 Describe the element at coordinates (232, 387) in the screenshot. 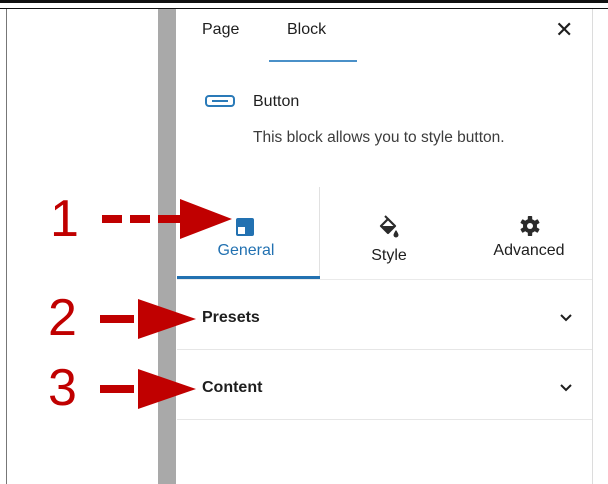

I see `content-title: Content` at that location.